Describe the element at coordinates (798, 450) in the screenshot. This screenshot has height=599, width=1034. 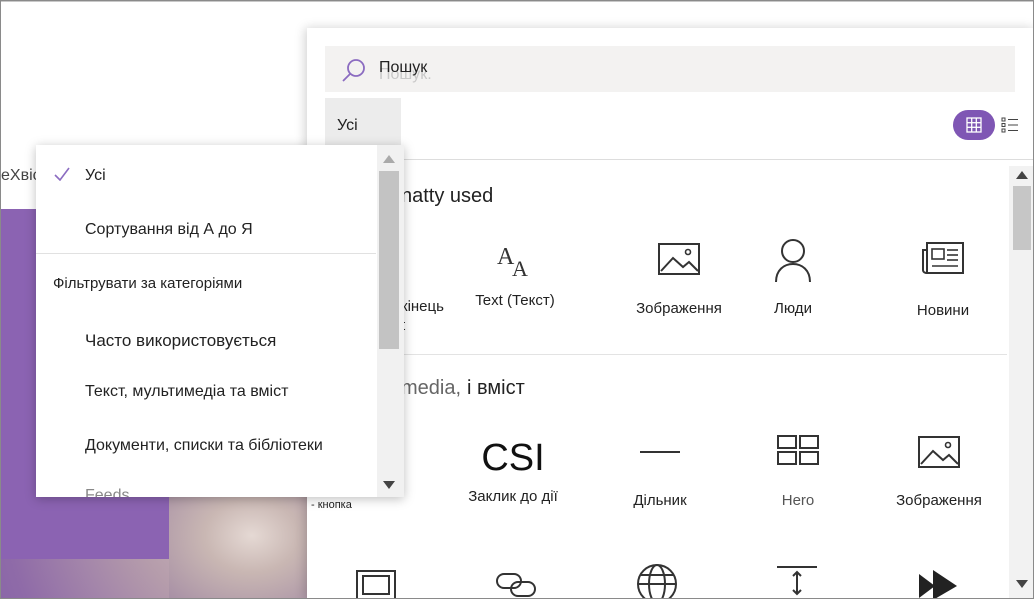
I see `hero-icon` at that location.